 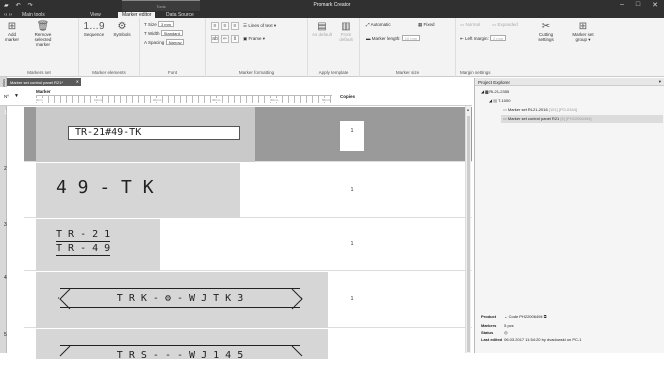 I want to click on group-label: Marker elements, so click(x=109, y=72).